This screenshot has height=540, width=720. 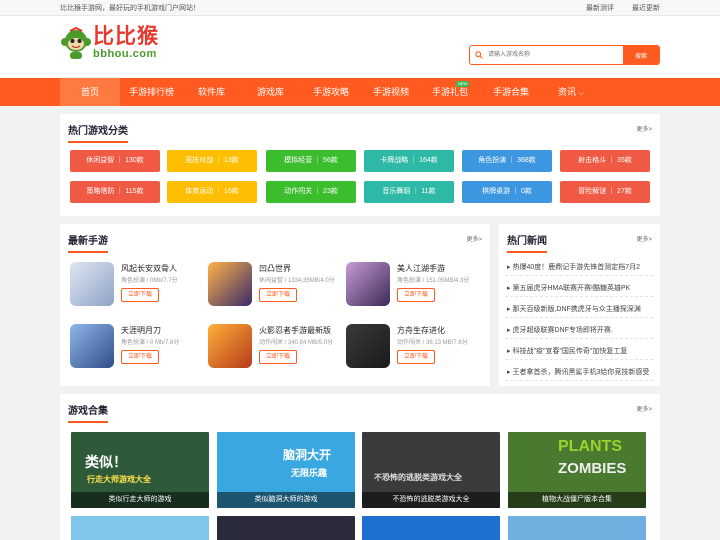 I want to click on site-logo: 比比猴 bbhou.com, so click(x=110, y=43).